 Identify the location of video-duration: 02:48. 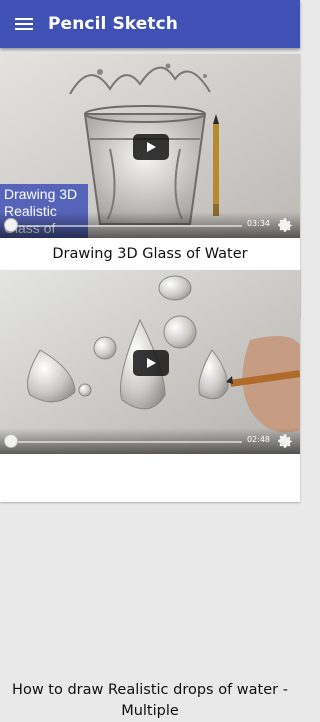
(258, 439).